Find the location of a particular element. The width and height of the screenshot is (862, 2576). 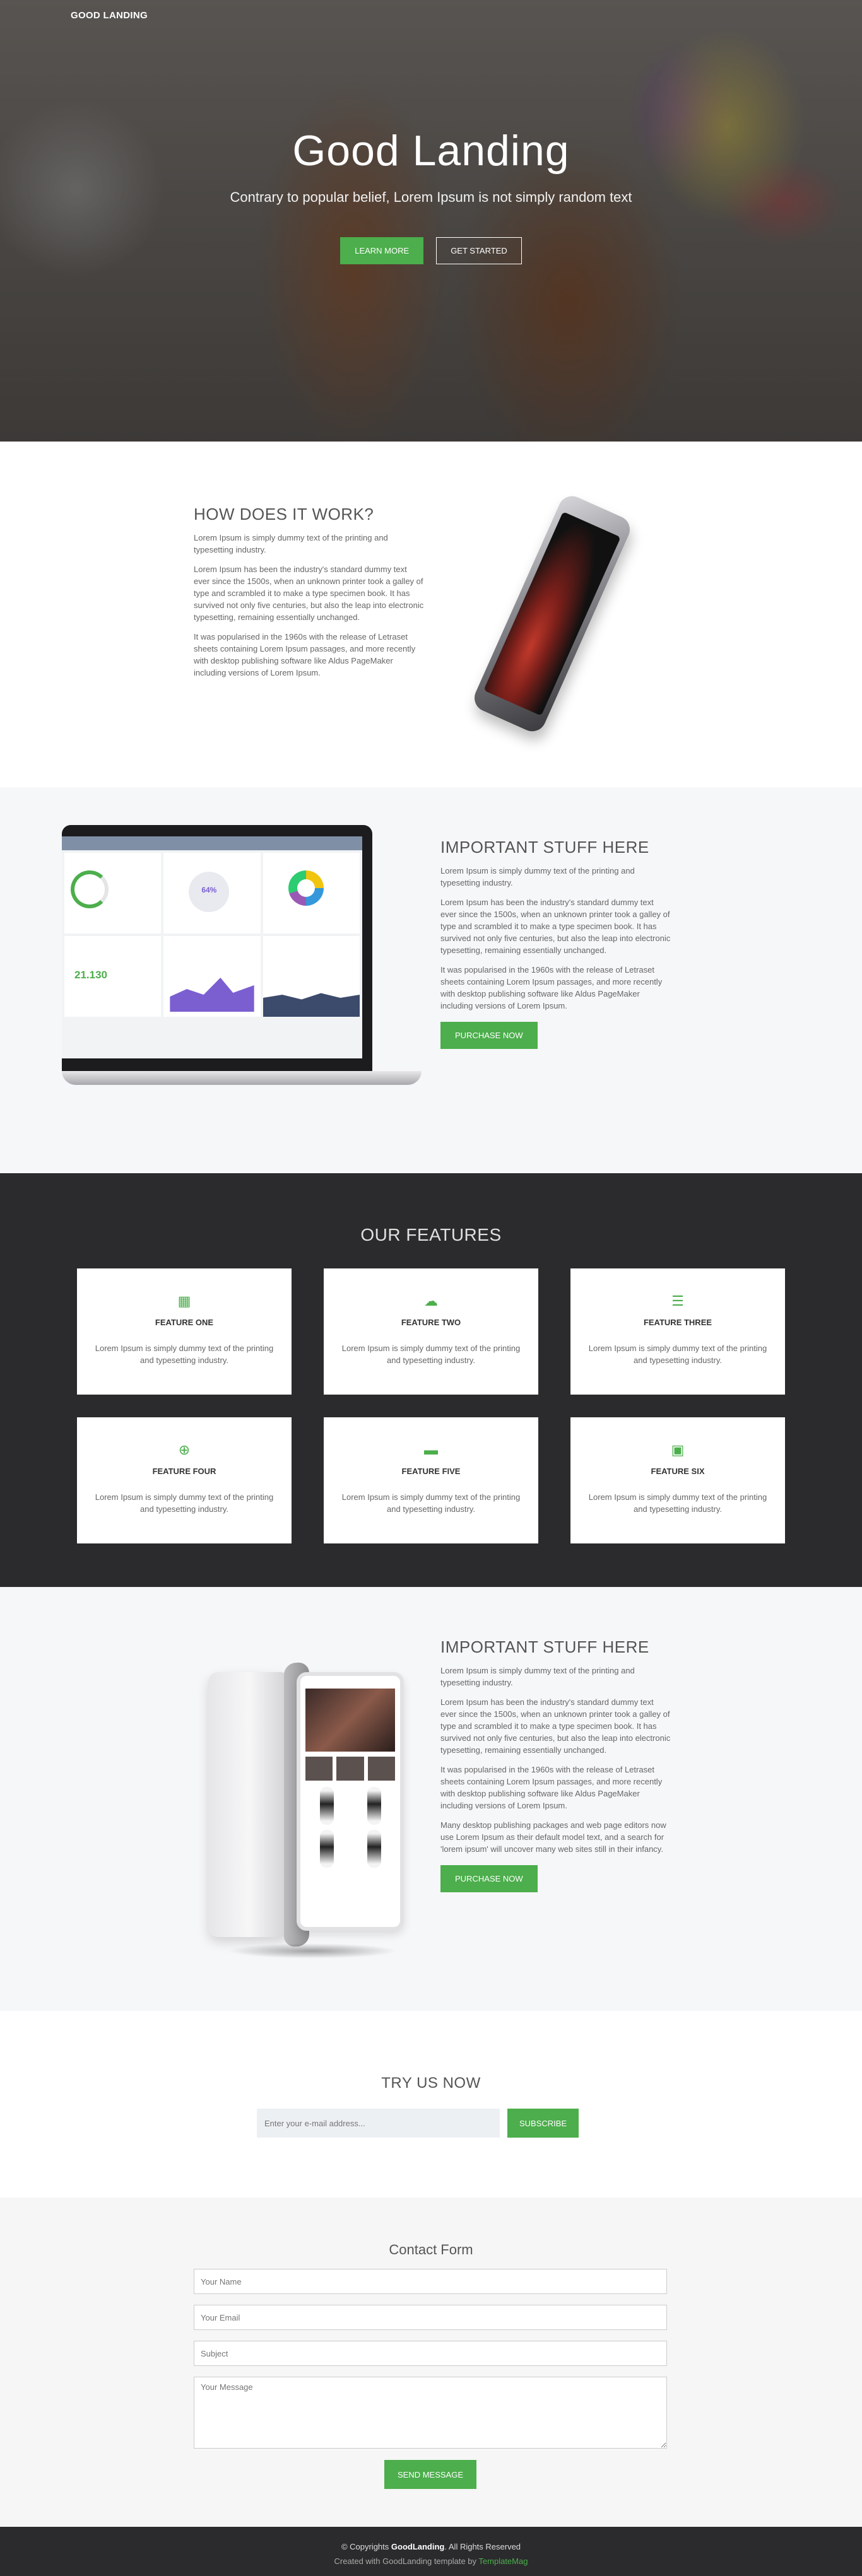

email-subscribe-input is located at coordinates (378, 2123).